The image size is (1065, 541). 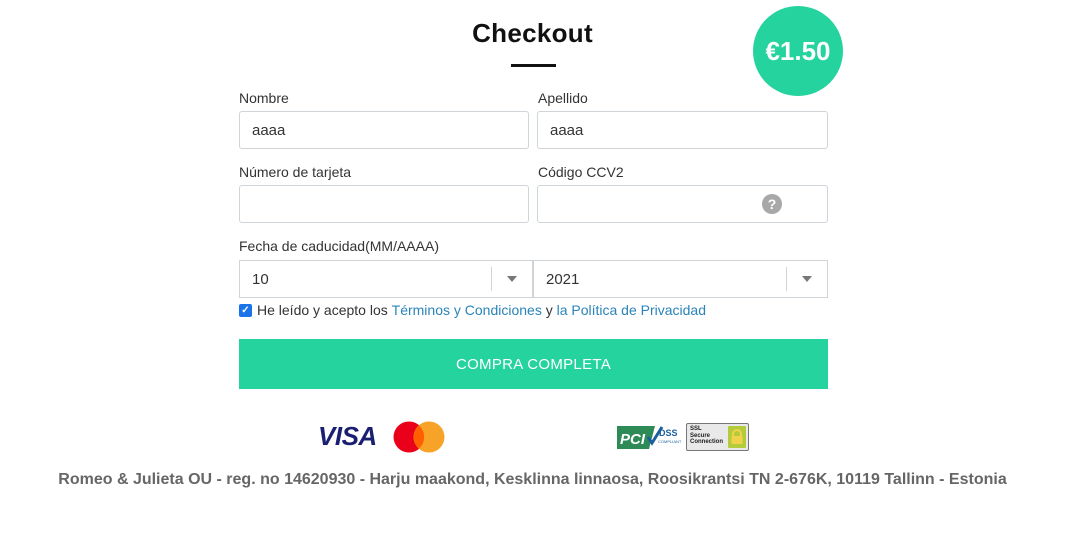 What do you see at coordinates (532, 33) in the screenshot?
I see `page-title: Checkout` at bounding box center [532, 33].